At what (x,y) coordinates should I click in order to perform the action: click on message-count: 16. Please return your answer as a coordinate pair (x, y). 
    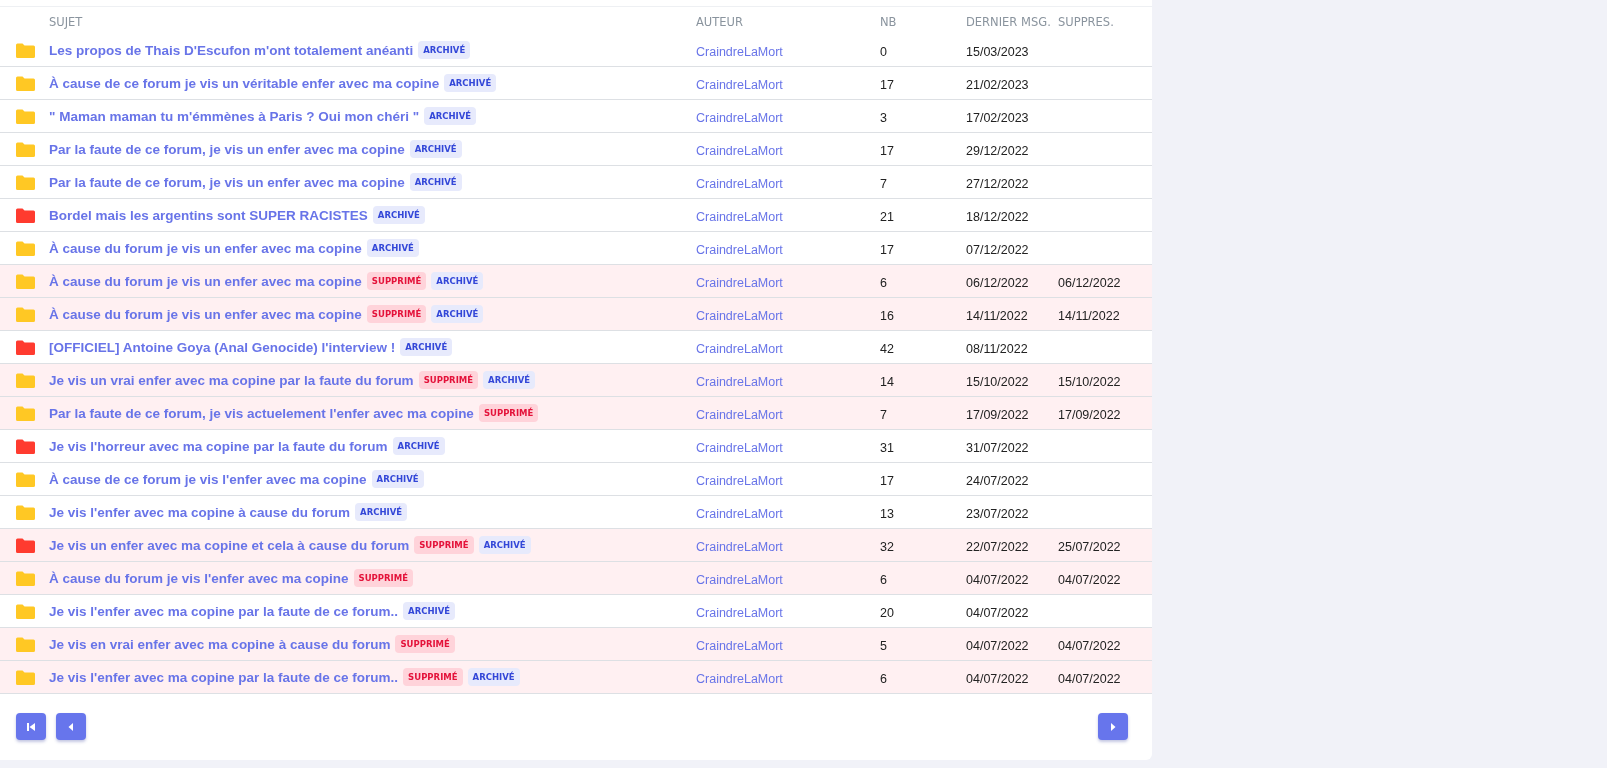
    Looking at the image, I should click on (887, 315).